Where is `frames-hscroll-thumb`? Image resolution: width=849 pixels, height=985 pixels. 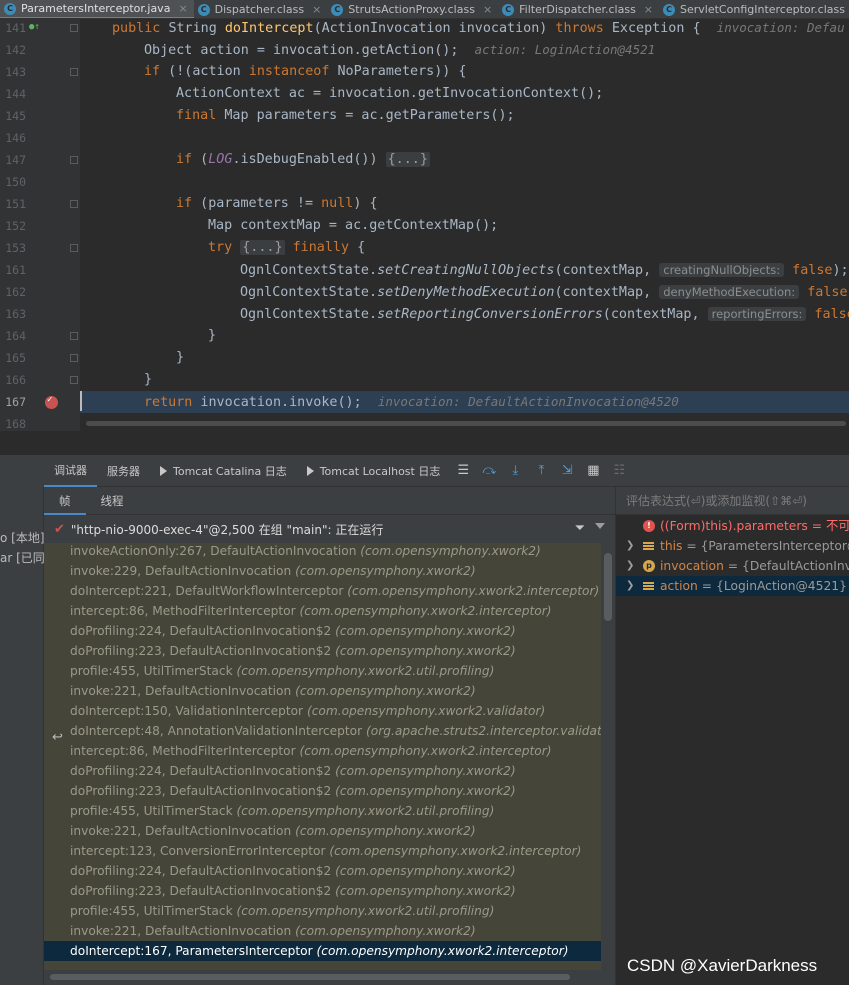 frames-hscroll-thumb is located at coordinates (310, 977).